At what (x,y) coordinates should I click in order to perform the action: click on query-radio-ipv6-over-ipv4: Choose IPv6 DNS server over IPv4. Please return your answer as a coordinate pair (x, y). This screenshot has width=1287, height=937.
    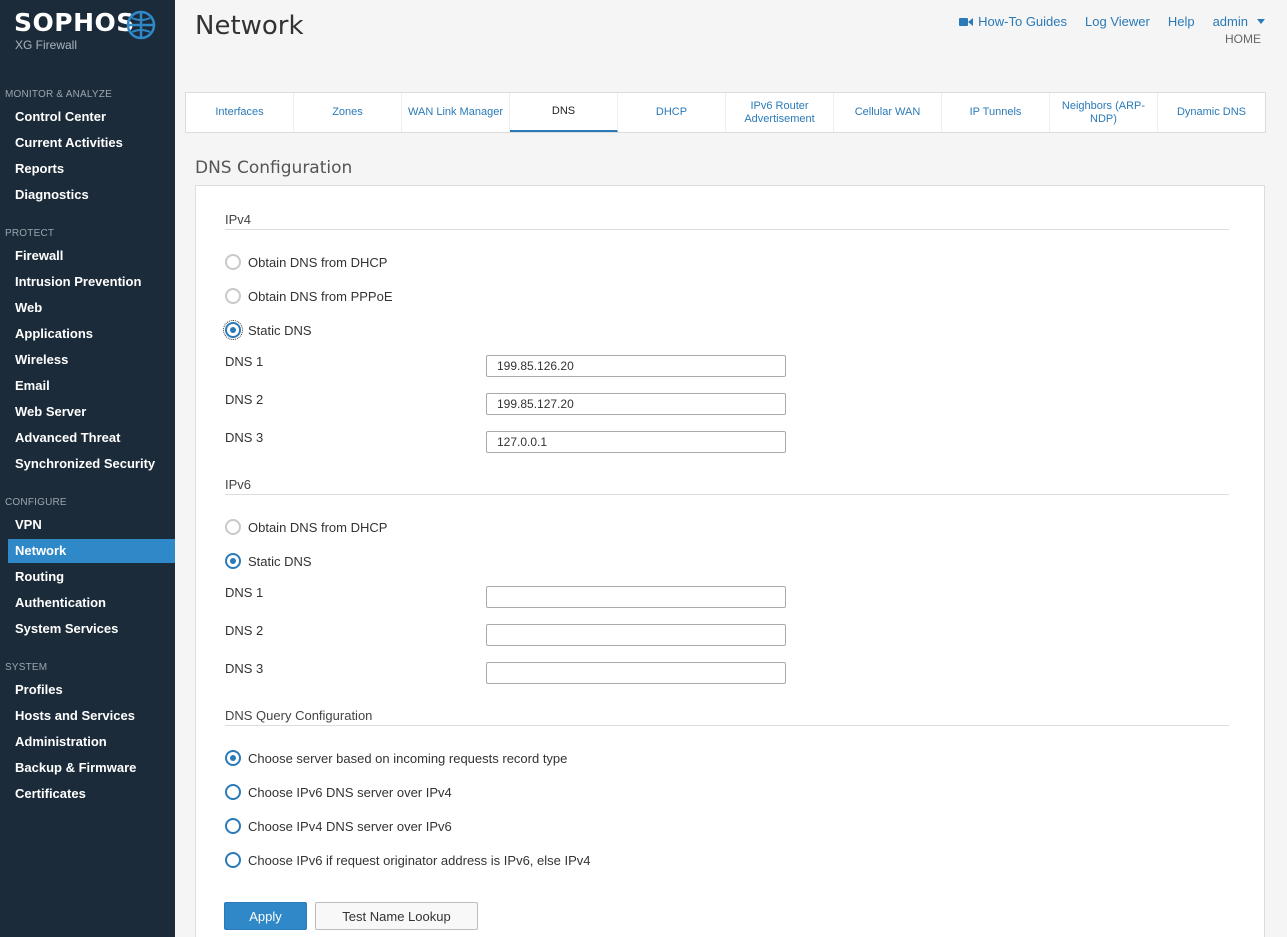
    Looking at the image, I should click on (338, 792).